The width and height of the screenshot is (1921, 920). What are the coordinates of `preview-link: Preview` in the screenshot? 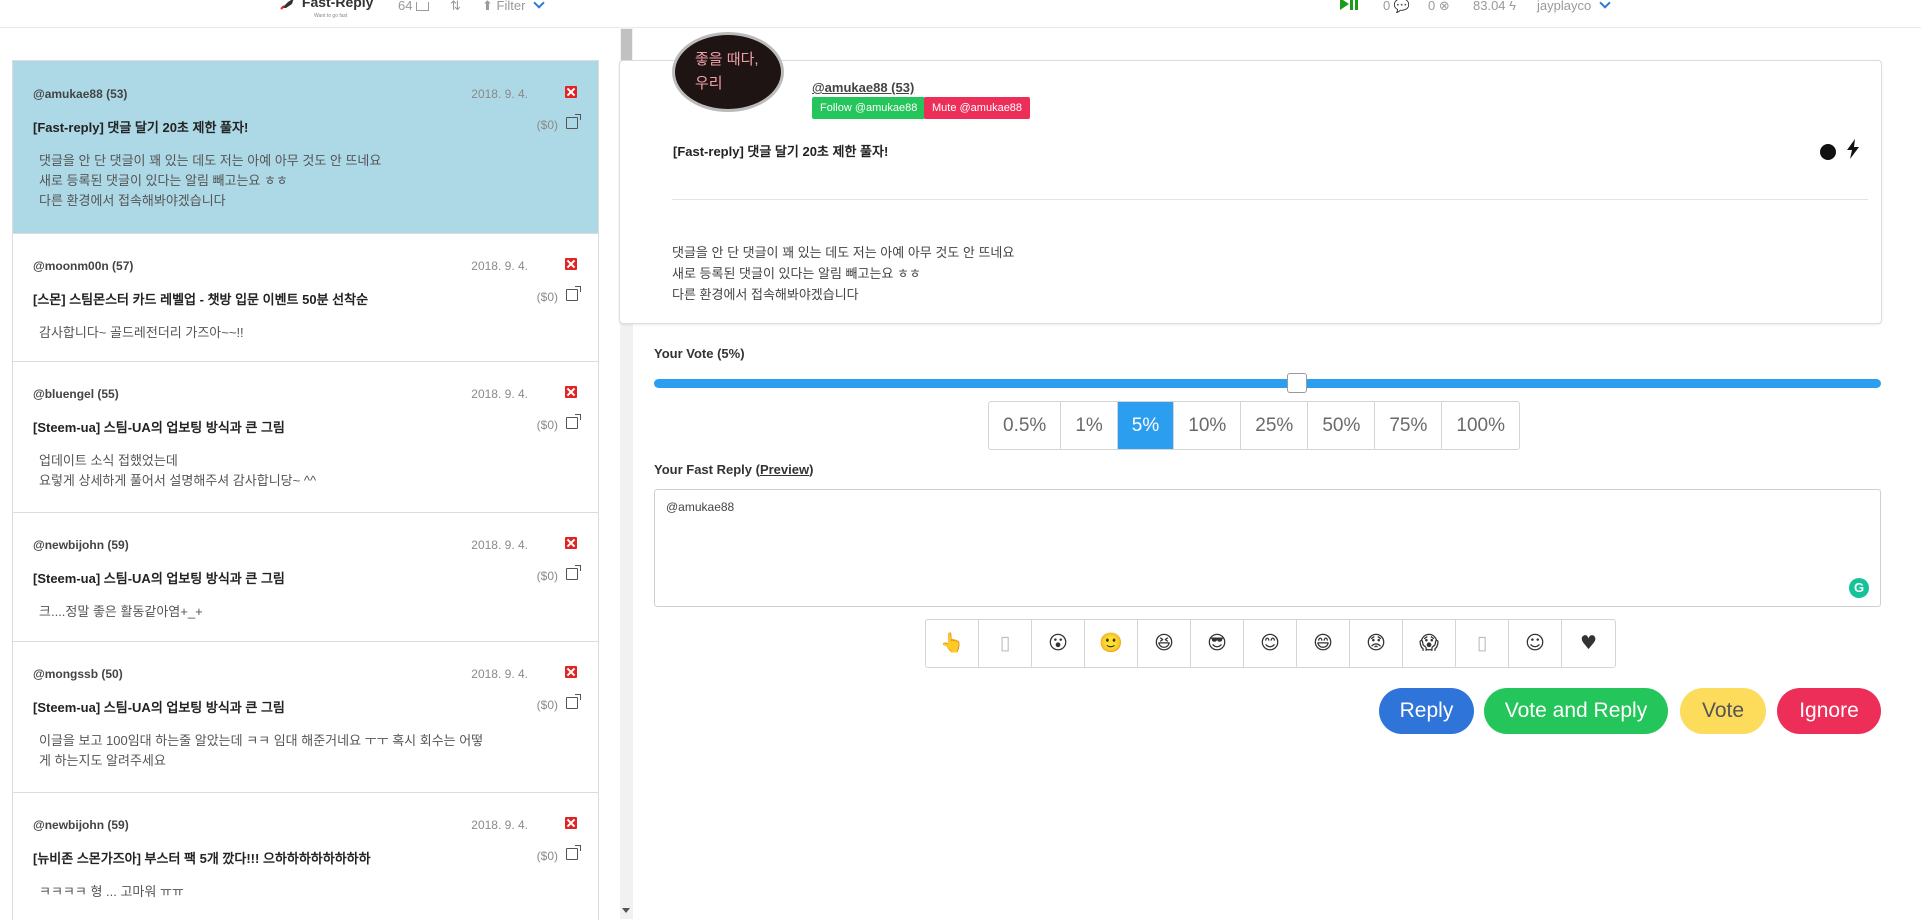 It's located at (784, 469).